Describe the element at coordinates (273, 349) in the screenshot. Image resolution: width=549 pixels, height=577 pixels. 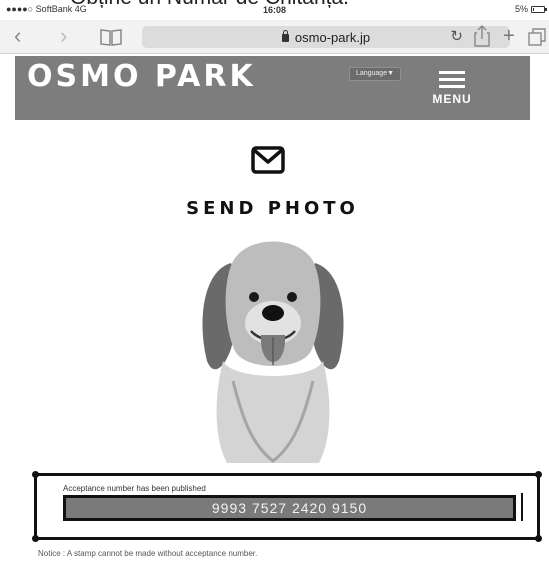
I see `dog-photo` at that location.